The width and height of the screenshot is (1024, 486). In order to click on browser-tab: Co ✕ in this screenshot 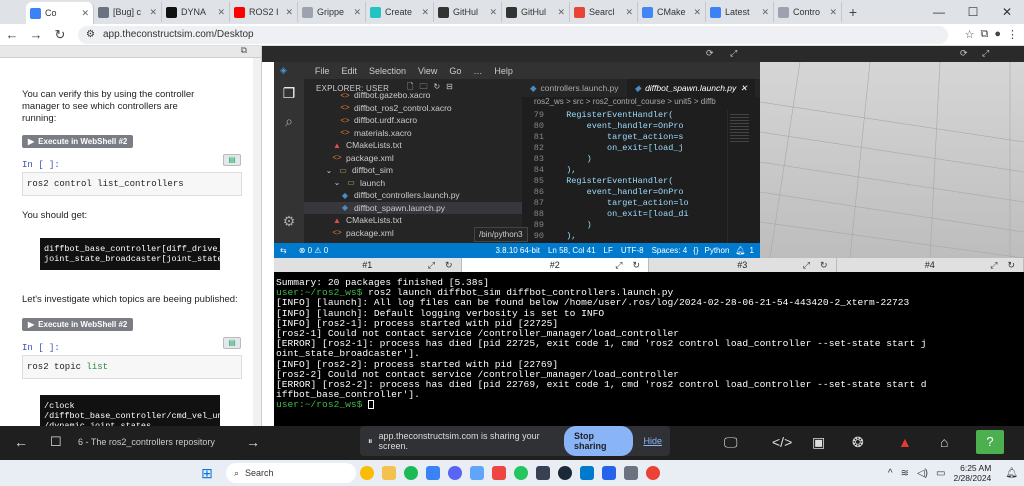, I will do `click(60, 13)`.